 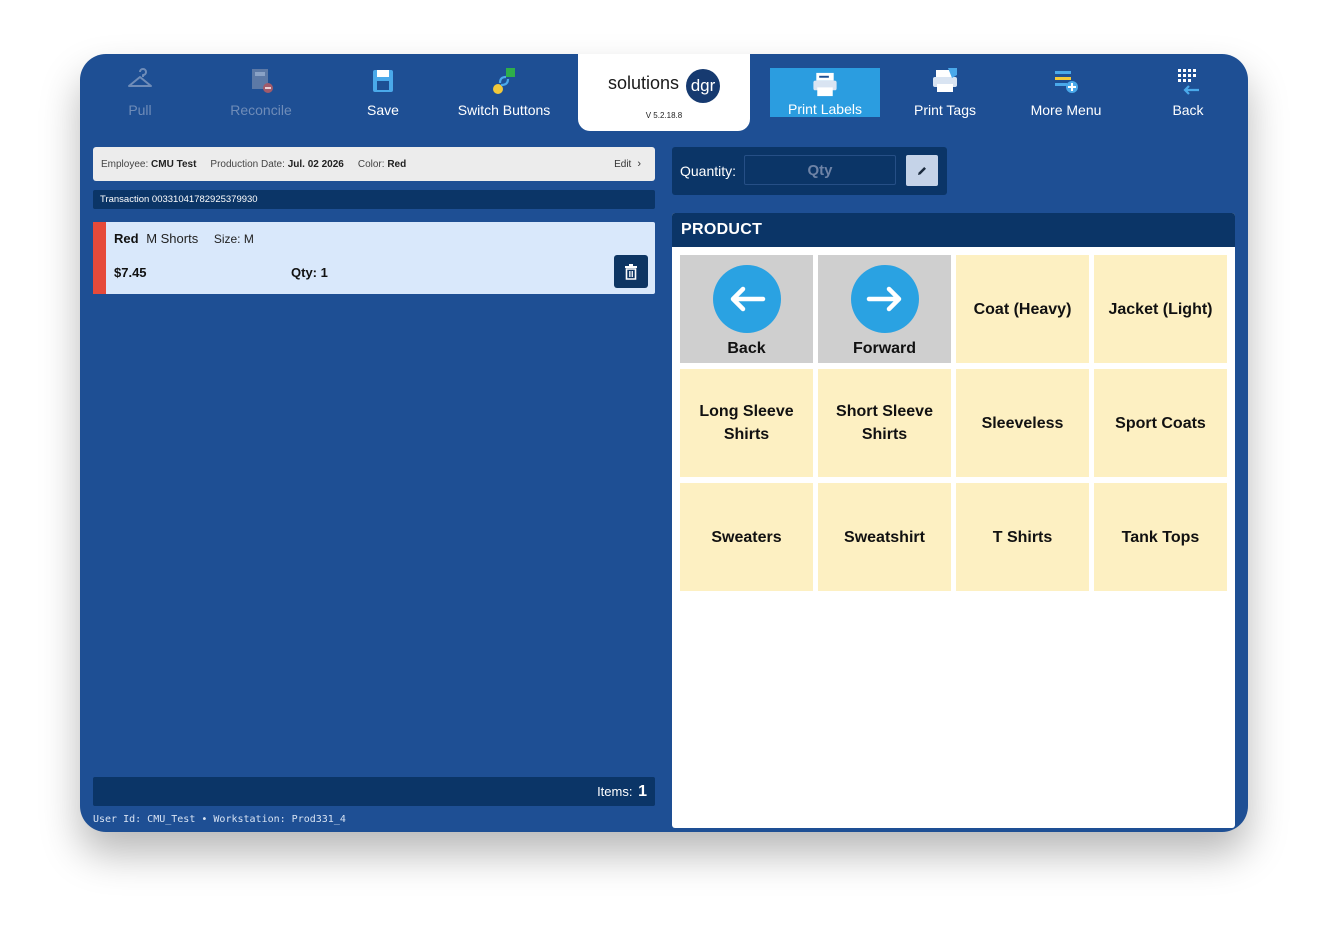 I want to click on chevron-right-icon: ›, so click(x=639, y=164).